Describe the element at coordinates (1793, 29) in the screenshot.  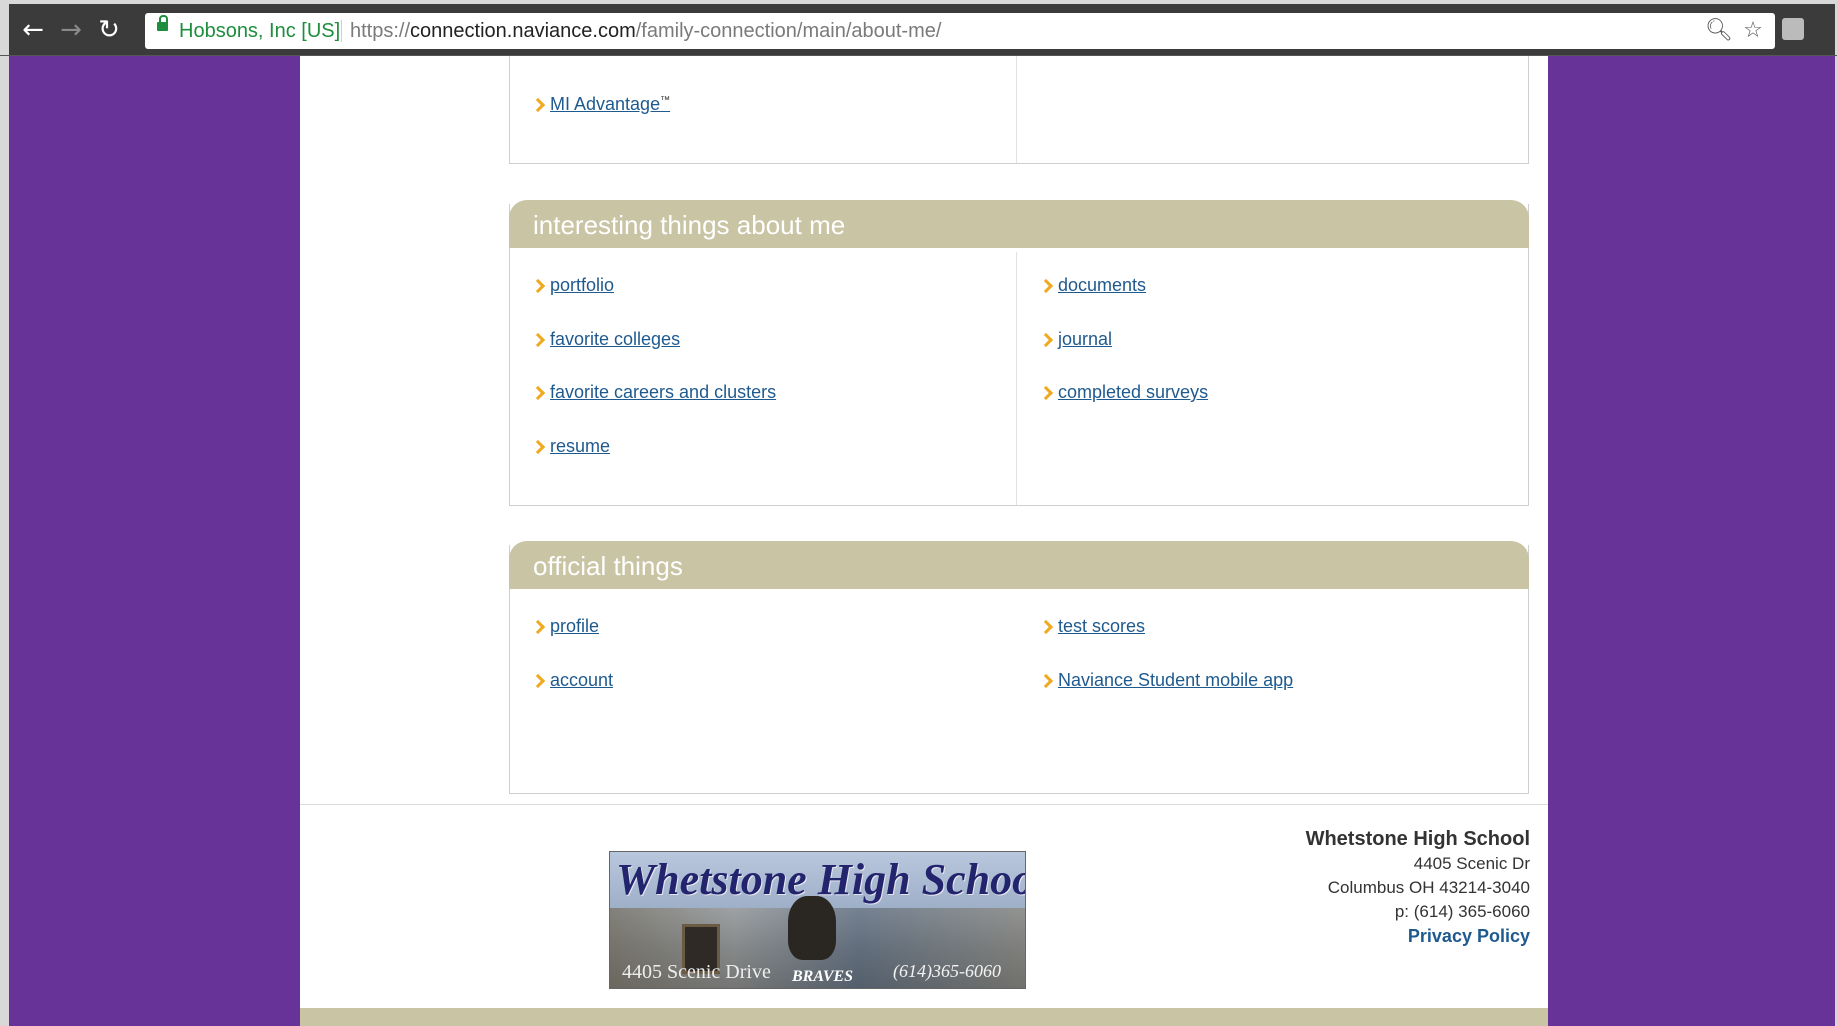
I see `extension-icon` at that location.